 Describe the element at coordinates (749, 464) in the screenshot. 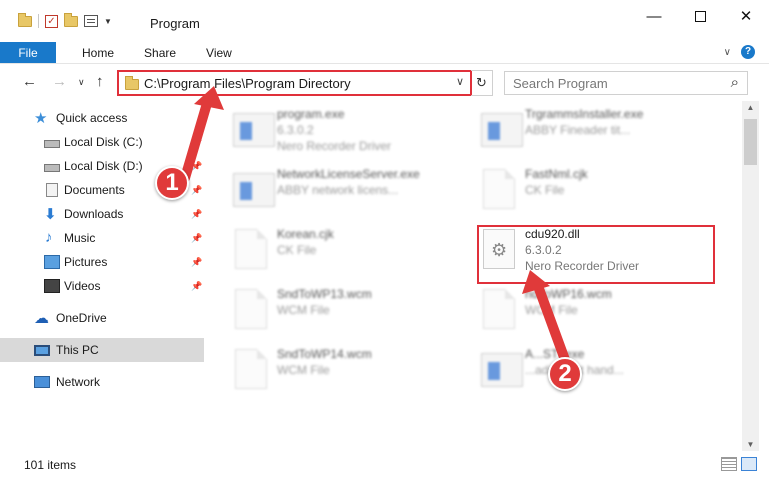

I see `tiles-view-icon` at that location.